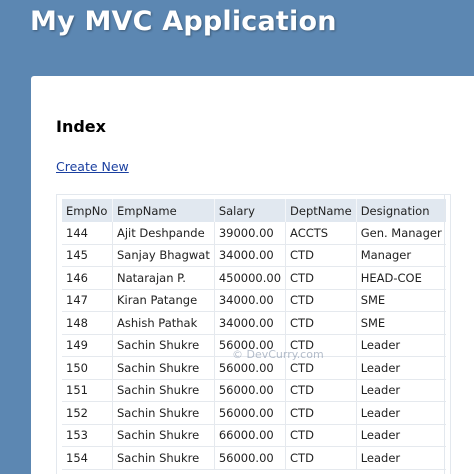 The height and width of the screenshot is (474, 474). Describe the element at coordinates (87, 413) in the screenshot. I see `emp-no-cell: 152` at that location.